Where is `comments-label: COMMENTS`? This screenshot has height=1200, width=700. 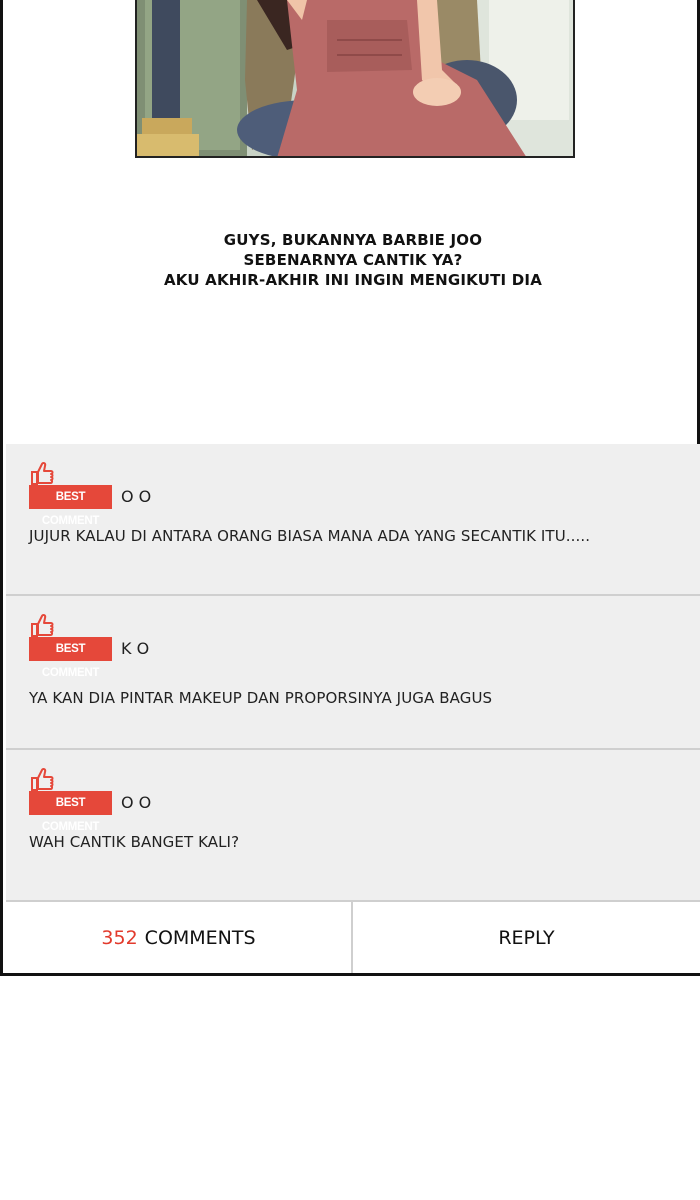
comments-label: COMMENTS is located at coordinates (200, 937).